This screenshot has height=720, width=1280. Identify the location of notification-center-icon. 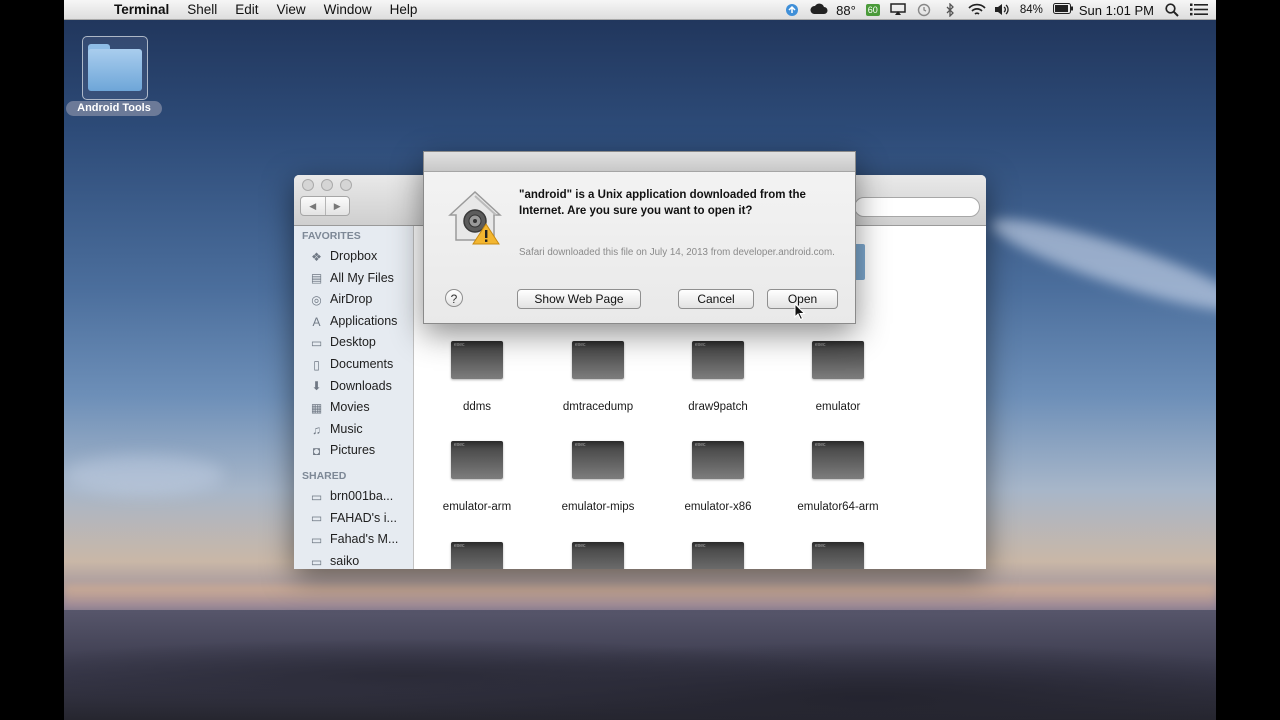
(1199, 10).